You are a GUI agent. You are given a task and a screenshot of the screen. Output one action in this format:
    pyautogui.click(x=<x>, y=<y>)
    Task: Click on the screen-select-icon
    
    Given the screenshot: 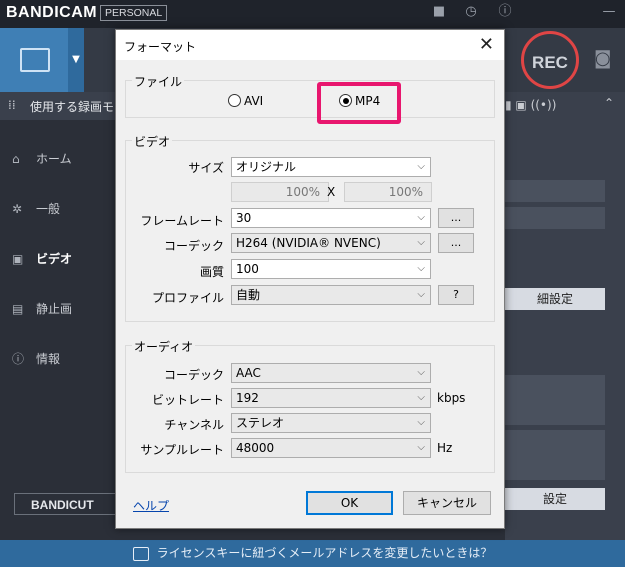 What is the action you would take?
    pyautogui.click(x=35, y=60)
    